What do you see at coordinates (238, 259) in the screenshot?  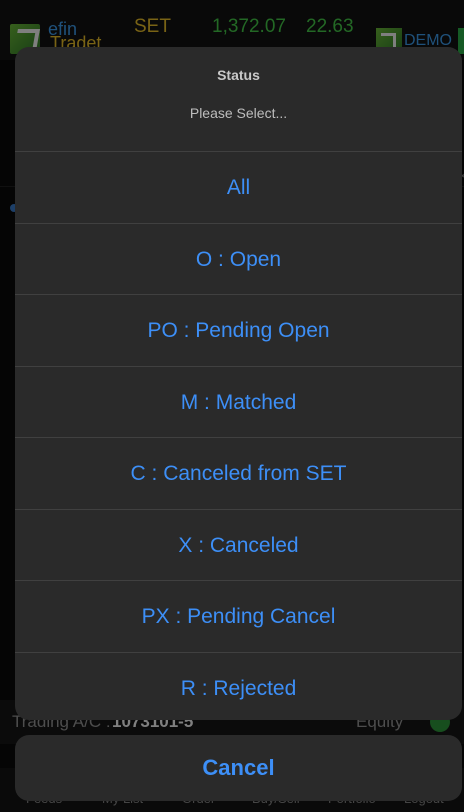 I see `option-open: O : Open` at bounding box center [238, 259].